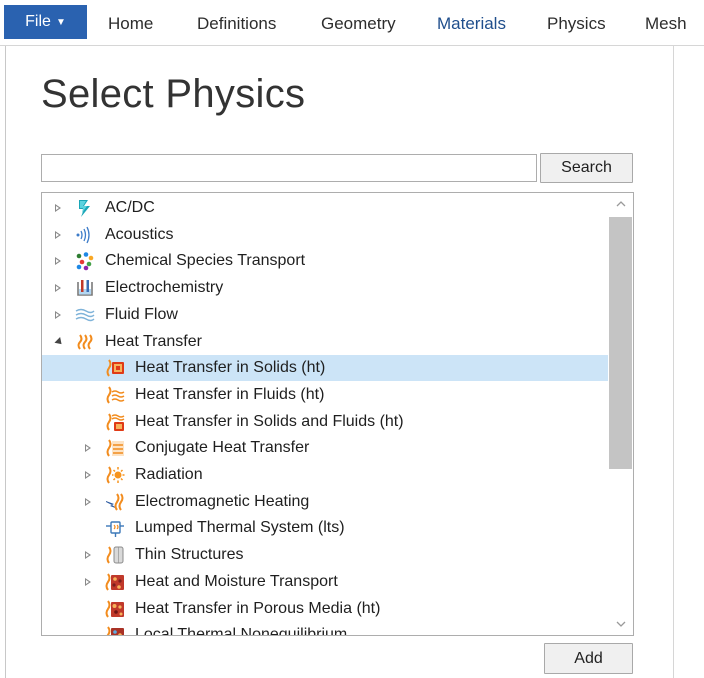 The image size is (704, 678). I want to click on vertical-scrollbar, so click(620, 414).